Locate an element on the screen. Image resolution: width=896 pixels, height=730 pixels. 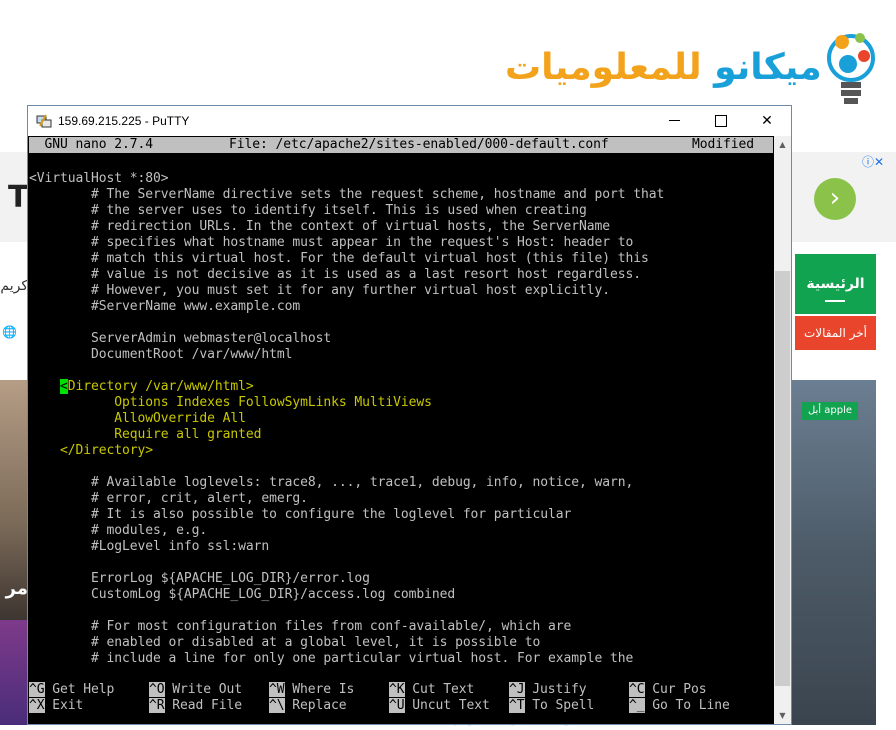
nav-latest-articles-link: أخر المقالات is located at coordinates (835, 333).